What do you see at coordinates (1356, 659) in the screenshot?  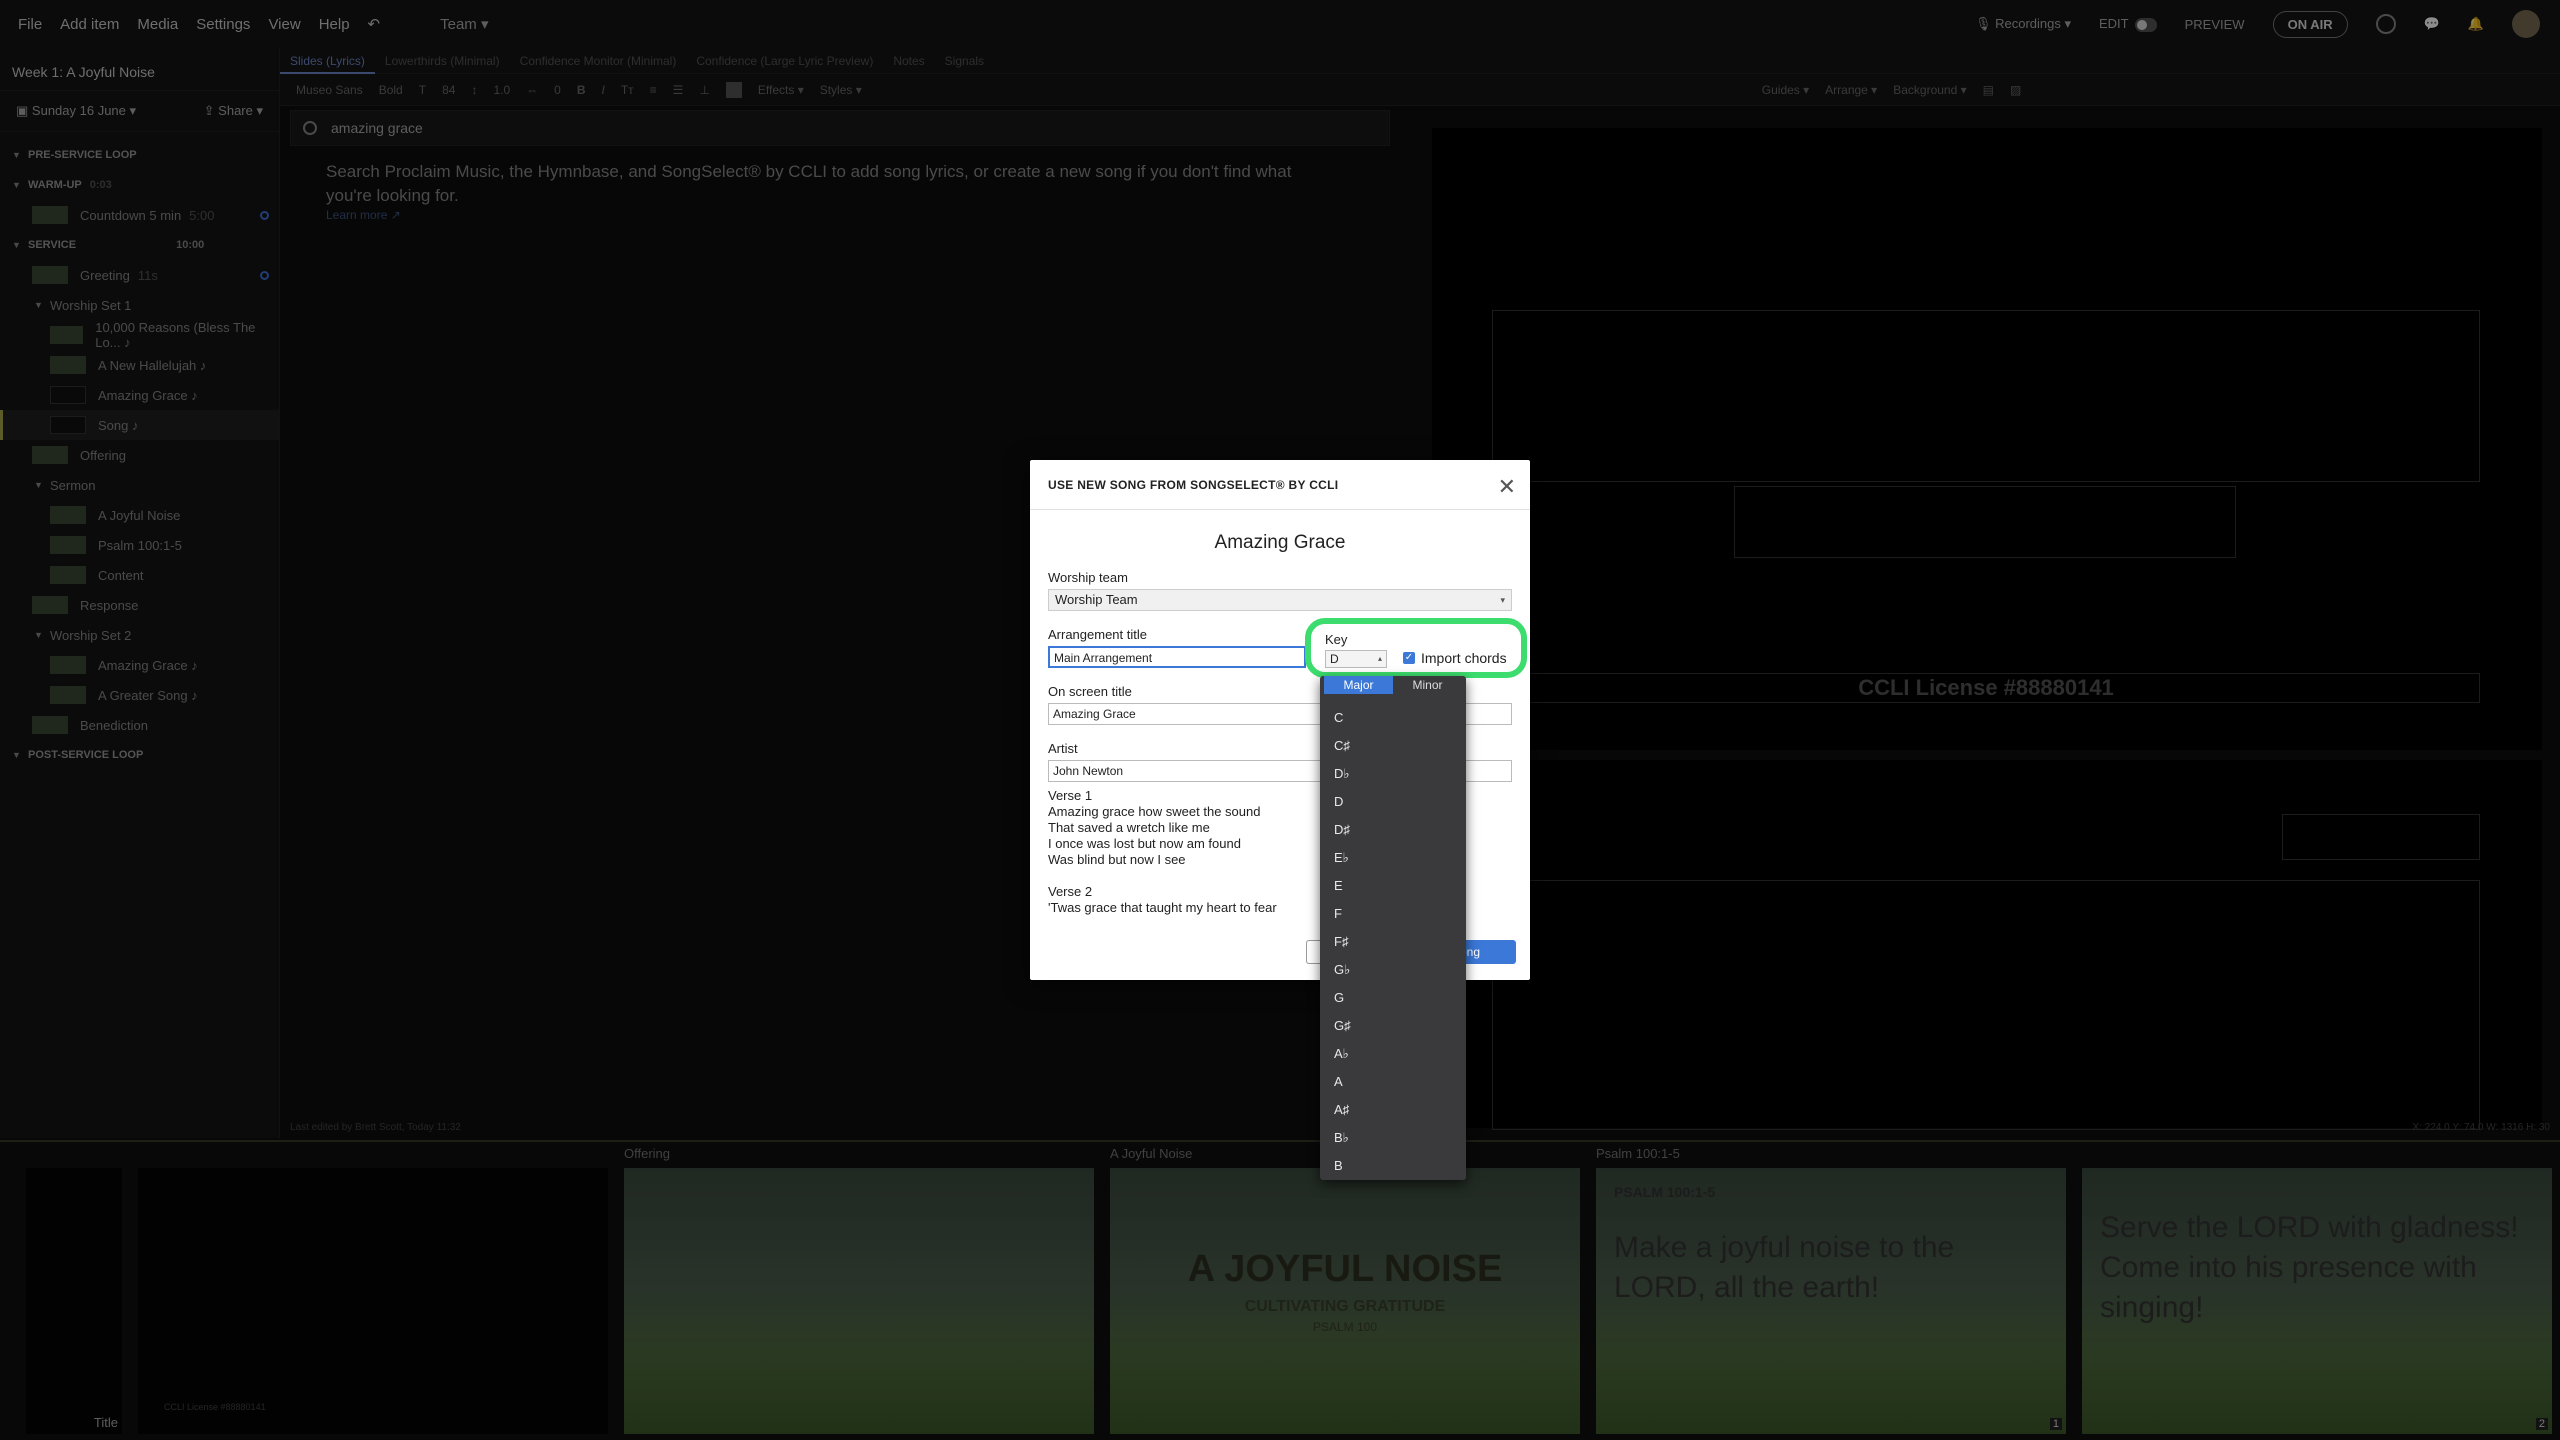 I see `key-select: D ▴` at bounding box center [1356, 659].